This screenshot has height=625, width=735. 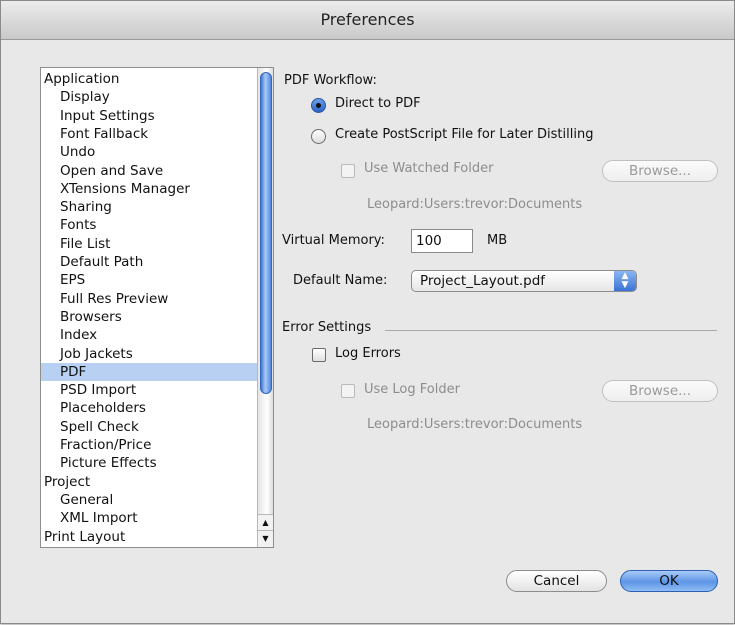 What do you see at coordinates (333, 240) in the screenshot?
I see `virtual-memory-label: Virtual Memory:` at bounding box center [333, 240].